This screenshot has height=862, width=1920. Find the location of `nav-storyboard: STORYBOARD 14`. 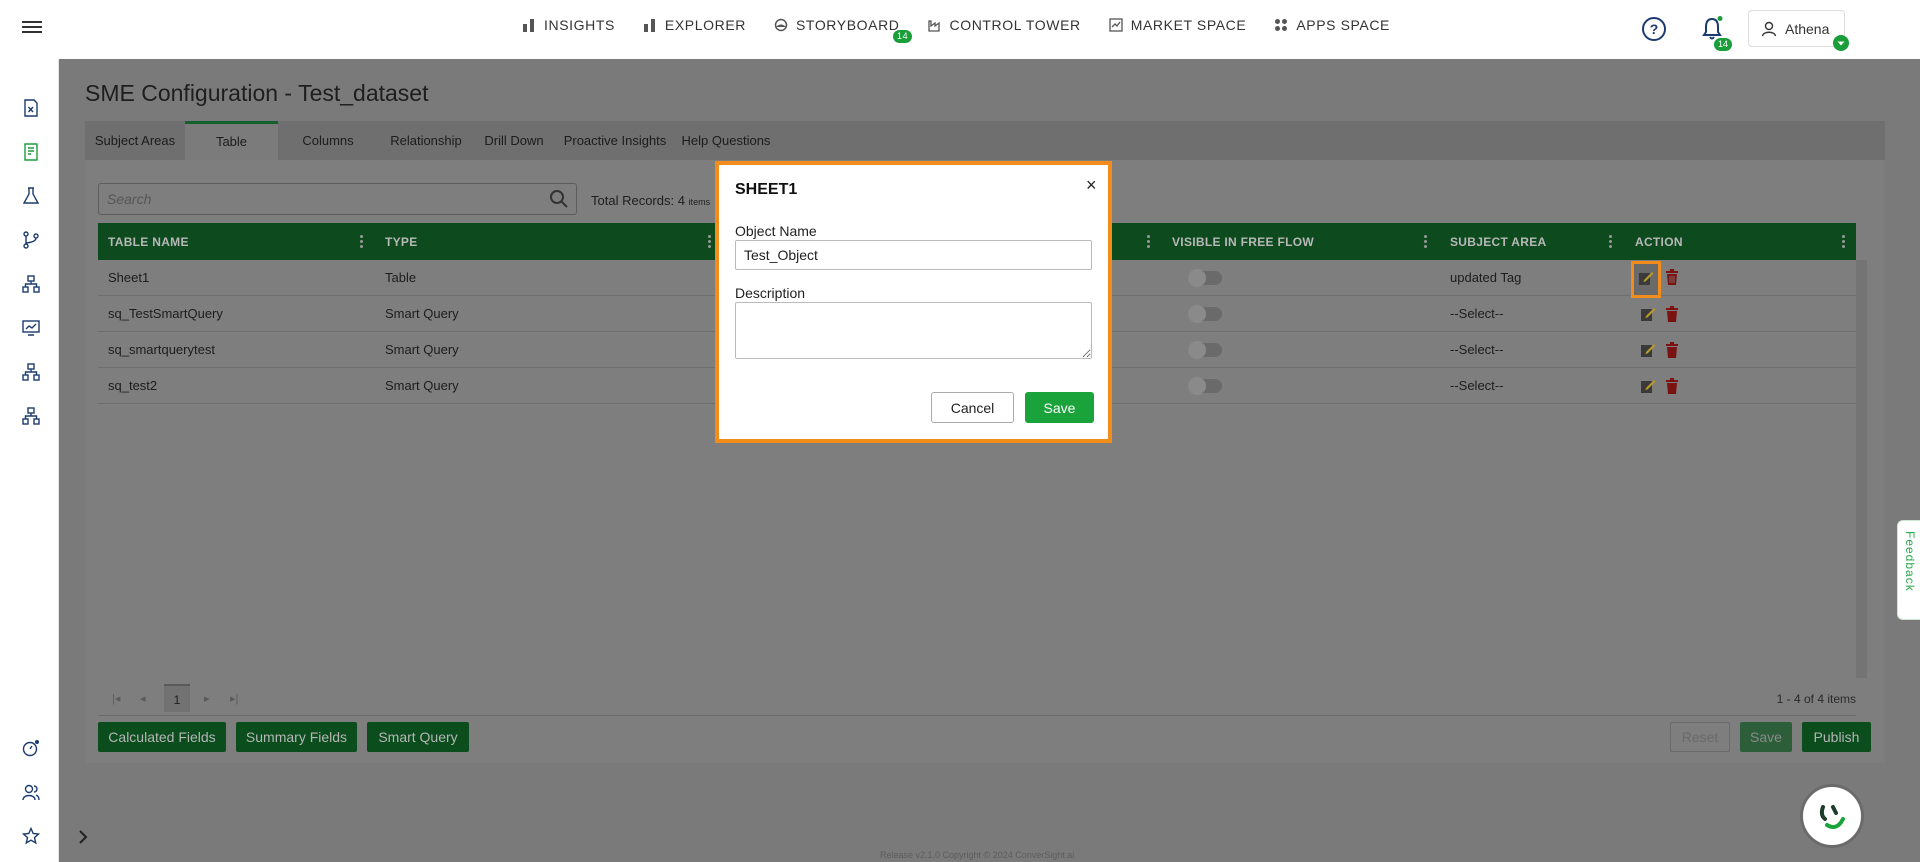

nav-storyboard: STORYBOARD 14 is located at coordinates (843, 30).